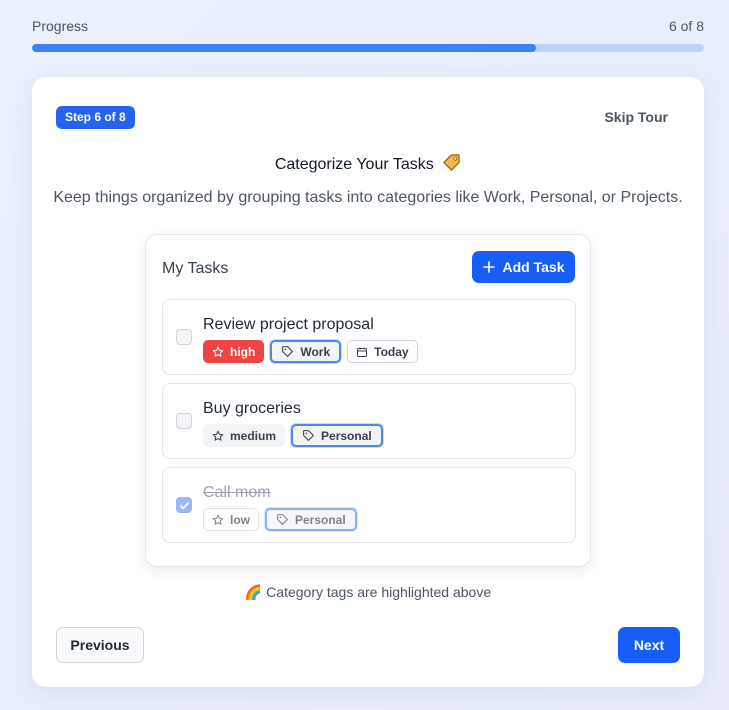 The height and width of the screenshot is (710, 729). I want to click on category-tag: Work, so click(306, 351).